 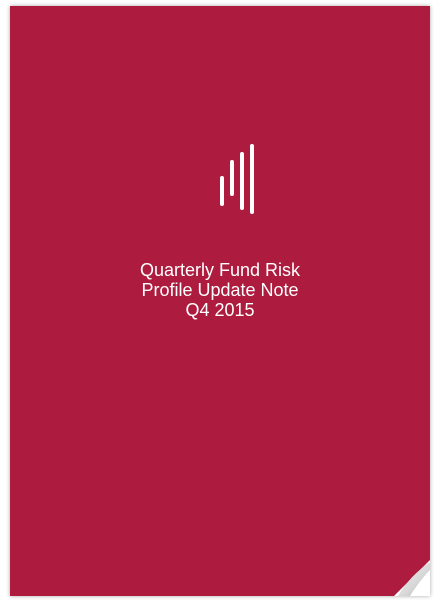 What do you see at coordinates (237, 179) in the screenshot?
I see `vertical-bars-logo-icon` at bounding box center [237, 179].